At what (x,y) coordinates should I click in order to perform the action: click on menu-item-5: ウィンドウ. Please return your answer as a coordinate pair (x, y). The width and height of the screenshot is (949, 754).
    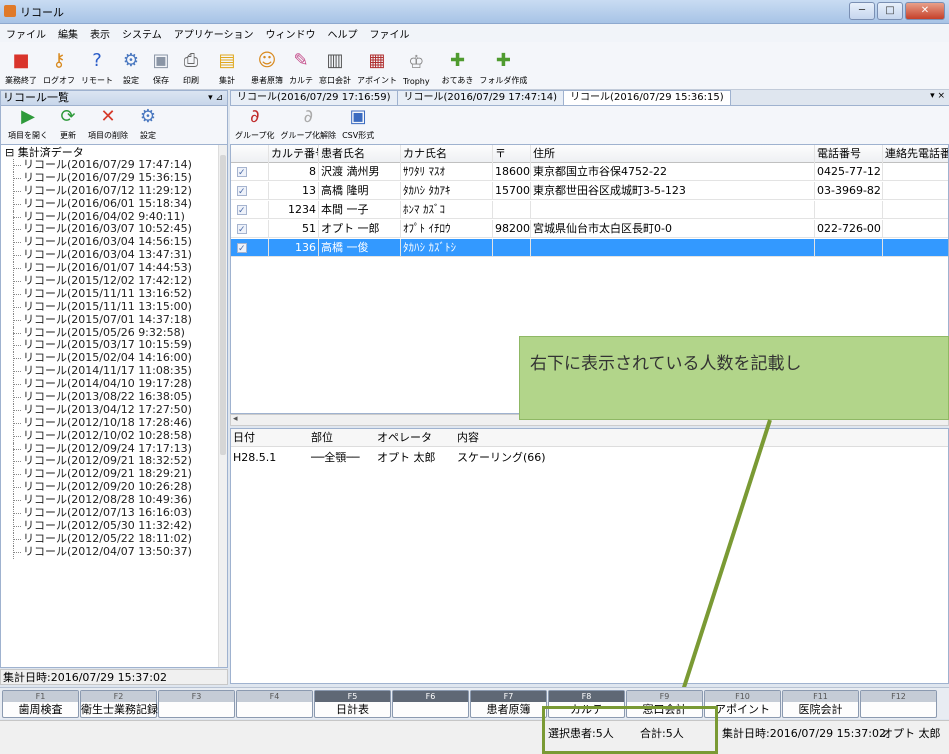
    Looking at the image, I should click on (291, 33).